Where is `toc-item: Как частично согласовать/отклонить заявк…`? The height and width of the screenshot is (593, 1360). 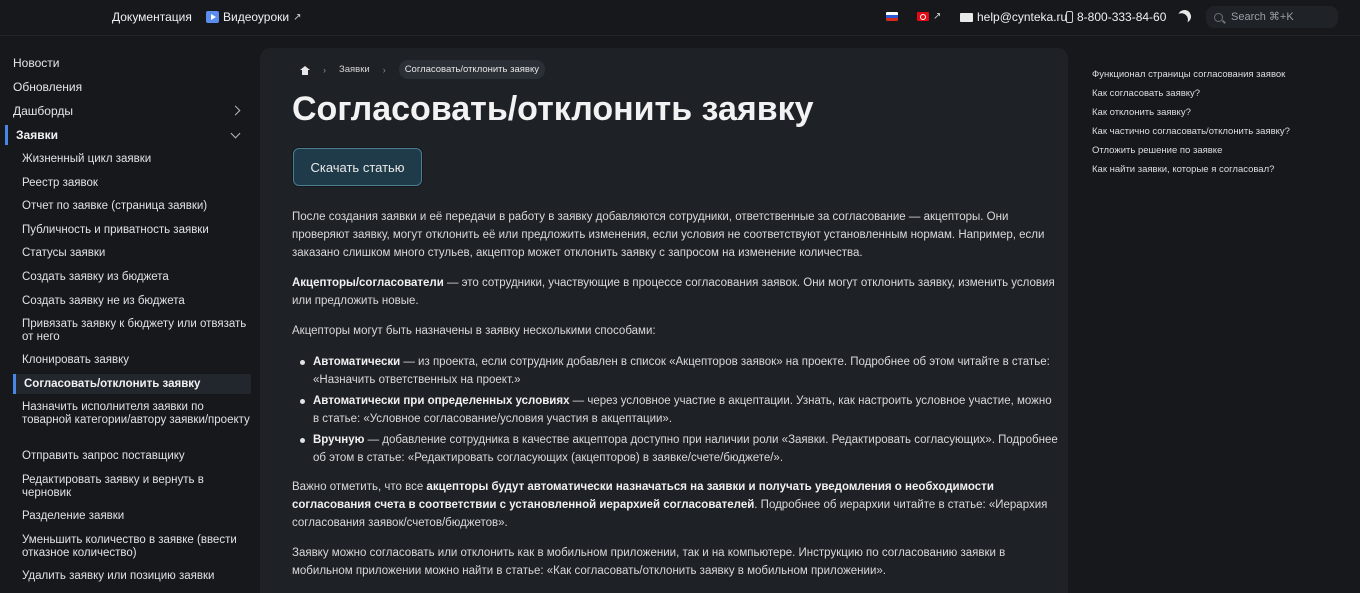
toc-item: Как частично согласовать/отклонить заявк… is located at coordinates (1207, 132).